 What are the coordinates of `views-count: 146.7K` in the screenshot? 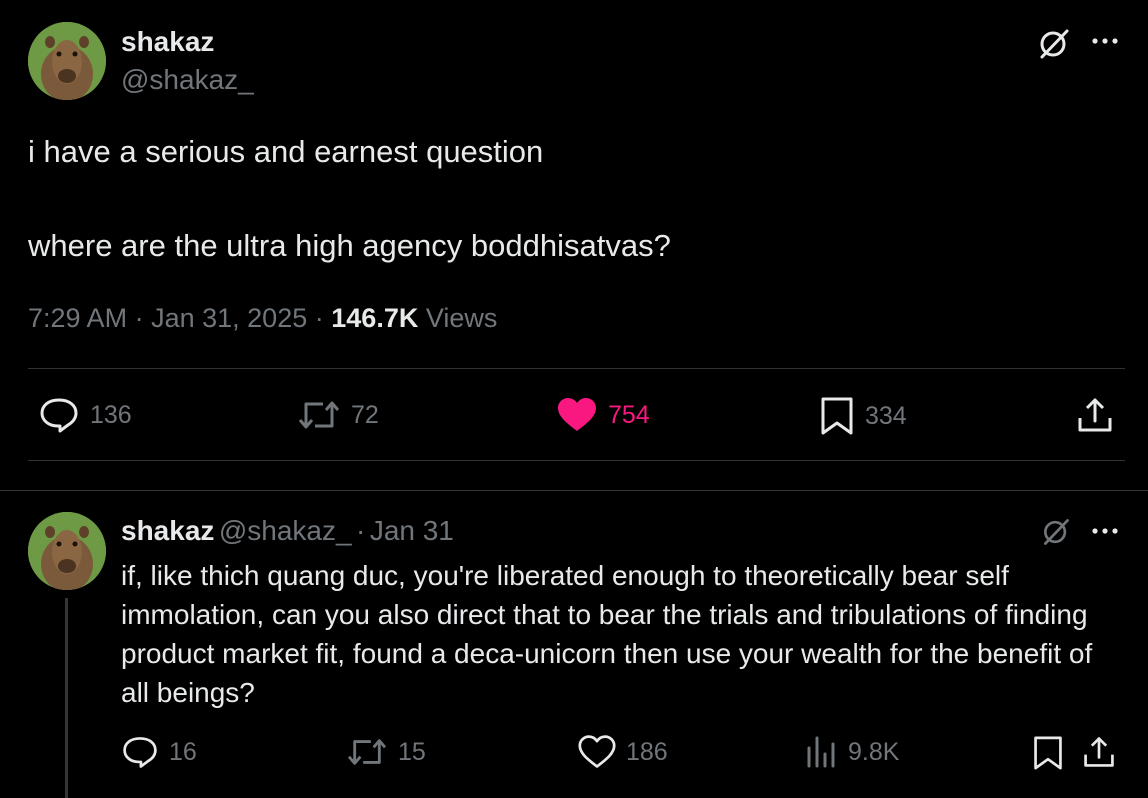 It's located at (375, 318).